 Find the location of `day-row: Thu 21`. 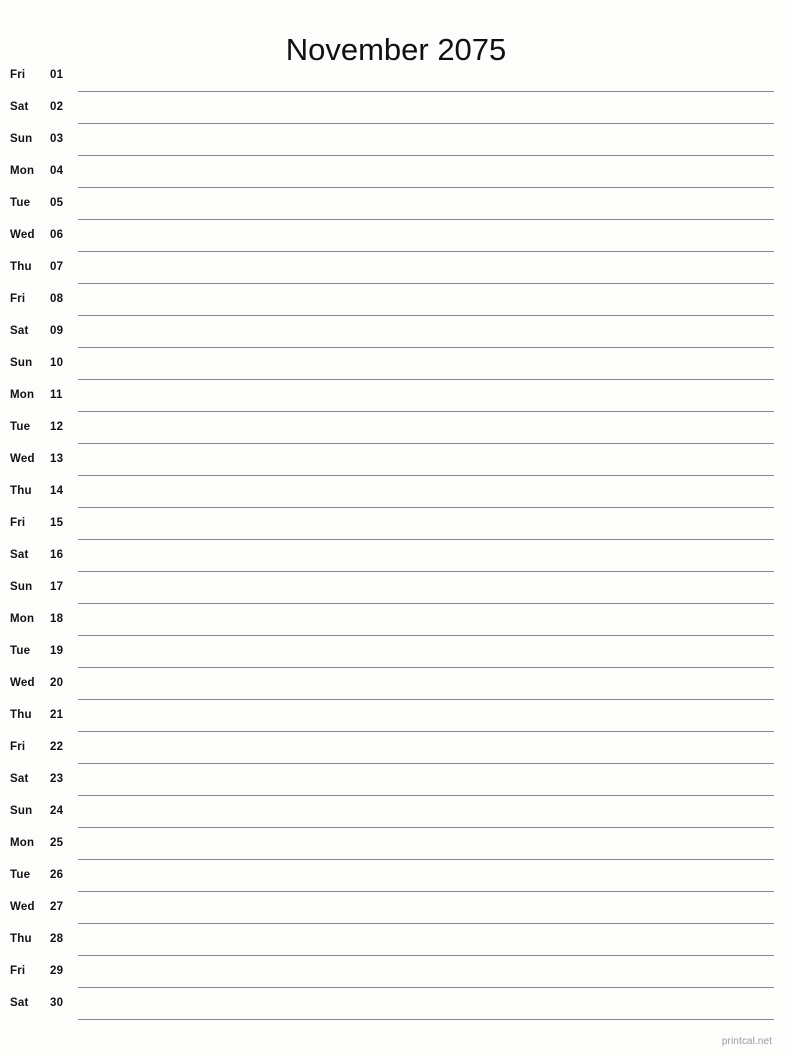

day-row: Thu 21 is located at coordinates (396, 716).